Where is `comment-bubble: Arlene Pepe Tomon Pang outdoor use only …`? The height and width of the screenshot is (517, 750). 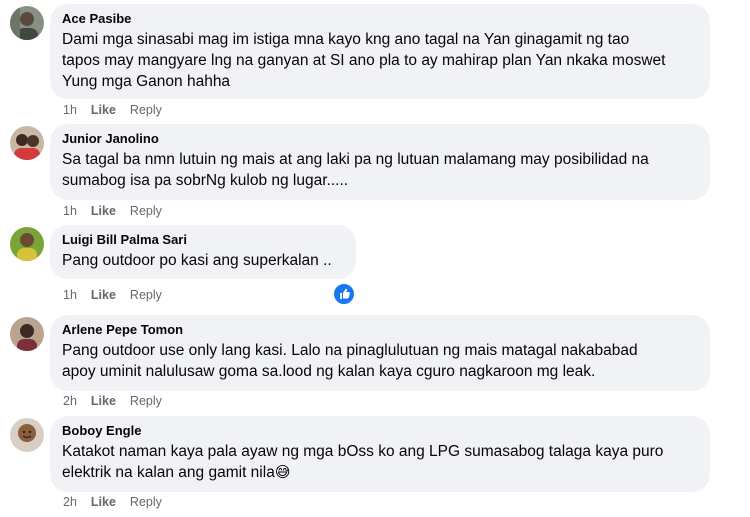 comment-bubble: Arlene Pepe Tomon Pang outdoor use only … is located at coordinates (380, 353).